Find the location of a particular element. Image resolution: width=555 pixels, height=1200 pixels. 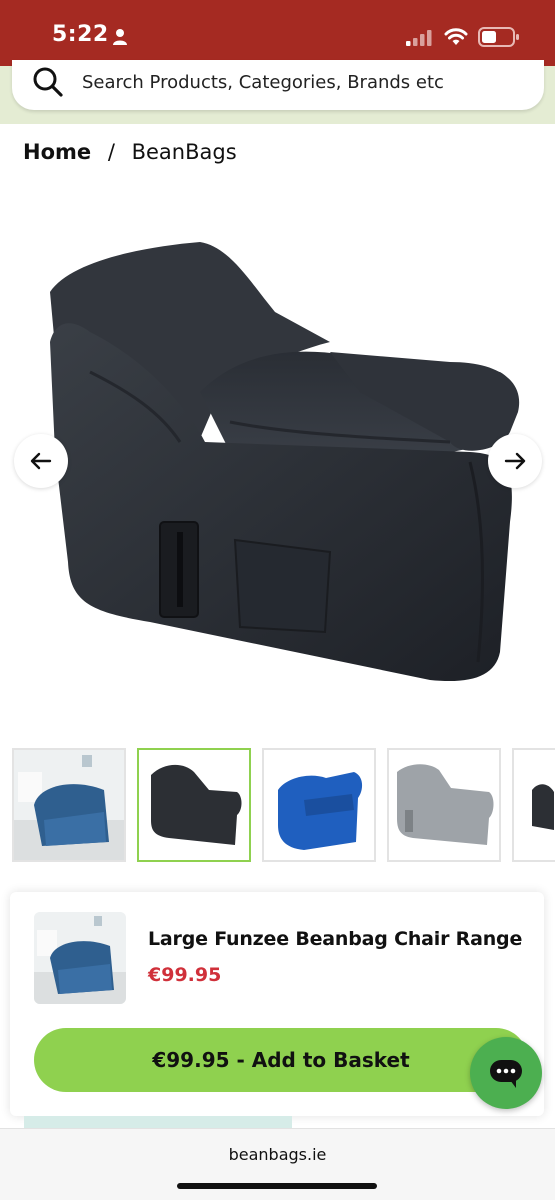

thumbnail-strip is located at coordinates (277, 806).